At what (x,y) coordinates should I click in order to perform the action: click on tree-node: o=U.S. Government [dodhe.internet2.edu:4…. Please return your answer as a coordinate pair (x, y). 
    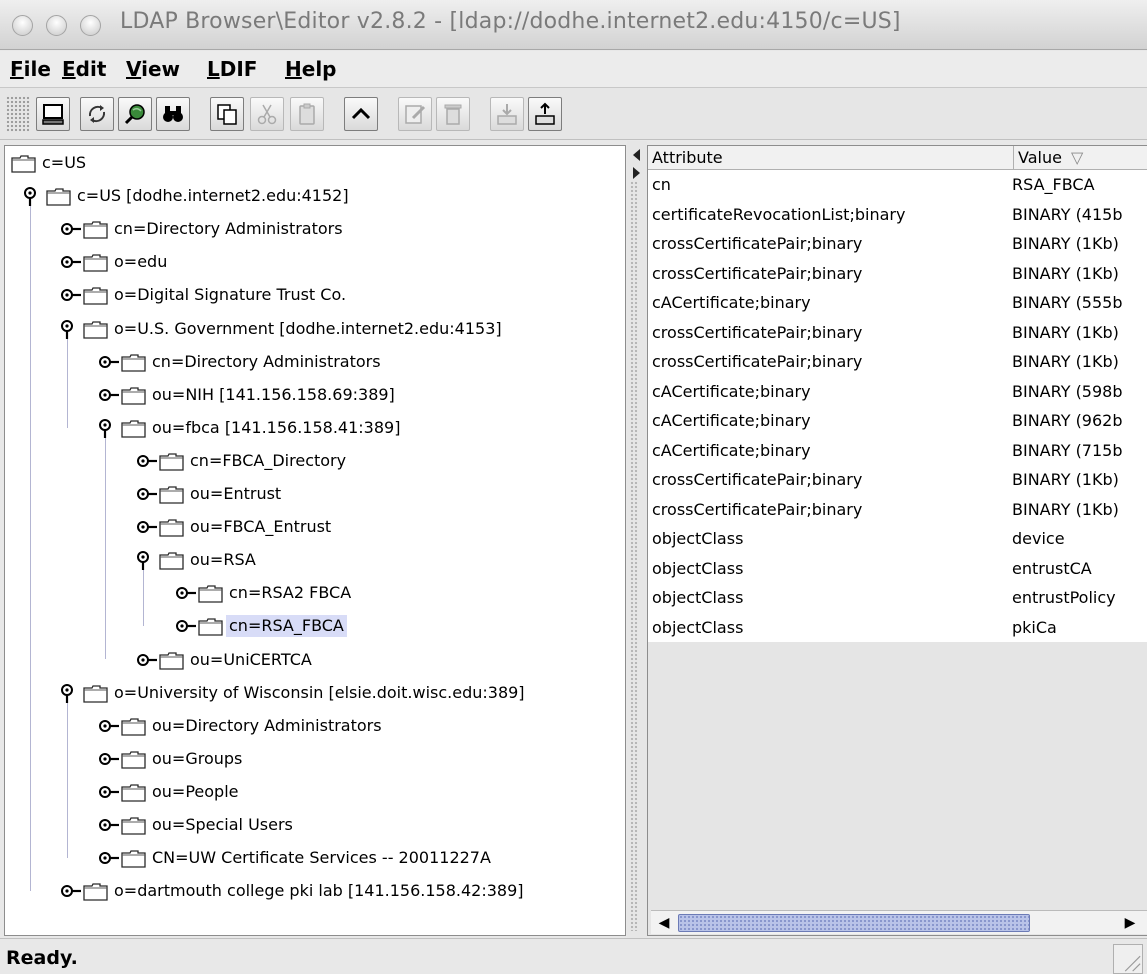
    Looking at the image, I should click on (315, 329).